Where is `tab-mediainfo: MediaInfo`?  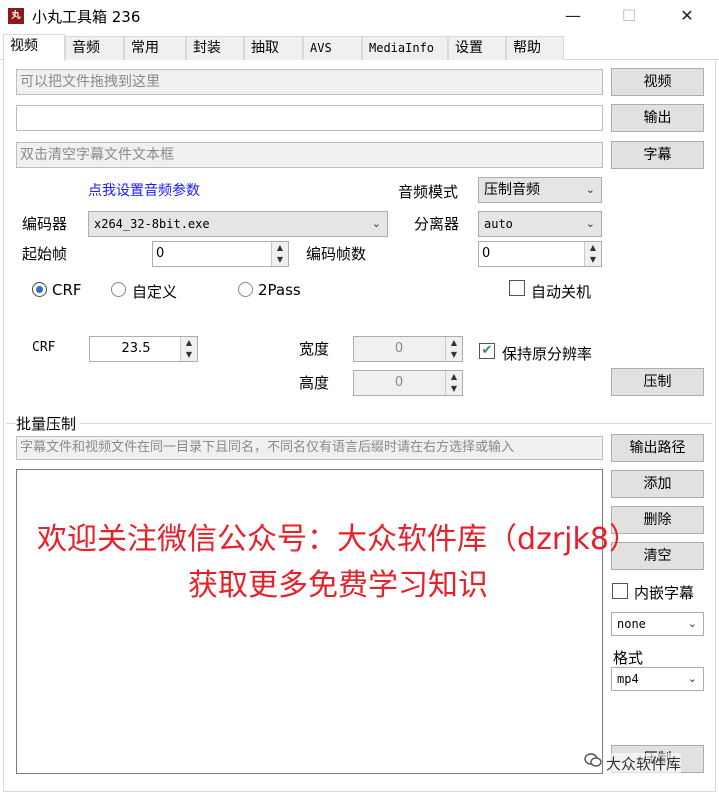
tab-mediainfo: MediaInfo is located at coordinates (405, 48).